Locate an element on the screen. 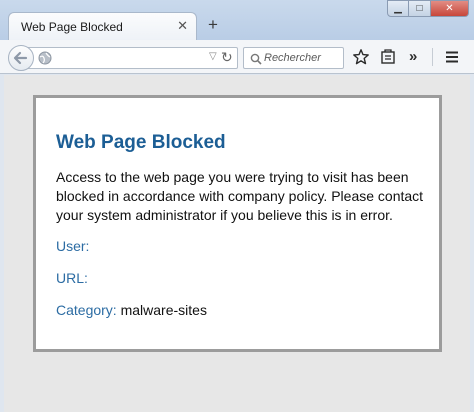 This screenshot has width=474, height=412. maximize-window-icon: □ is located at coordinates (420, 8).